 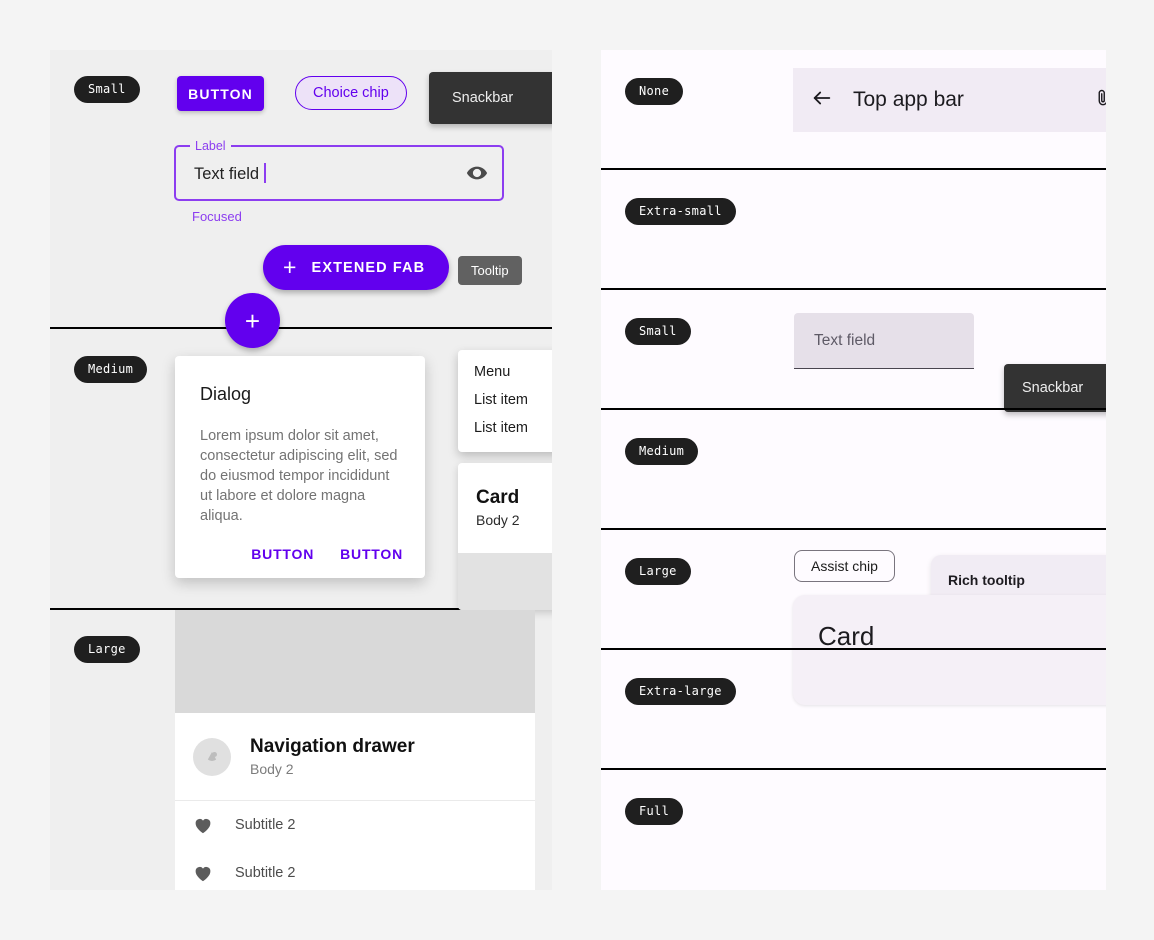 What do you see at coordinates (355, 825) in the screenshot?
I see `nav-drawer-item-1: Subtitle 2` at bounding box center [355, 825].